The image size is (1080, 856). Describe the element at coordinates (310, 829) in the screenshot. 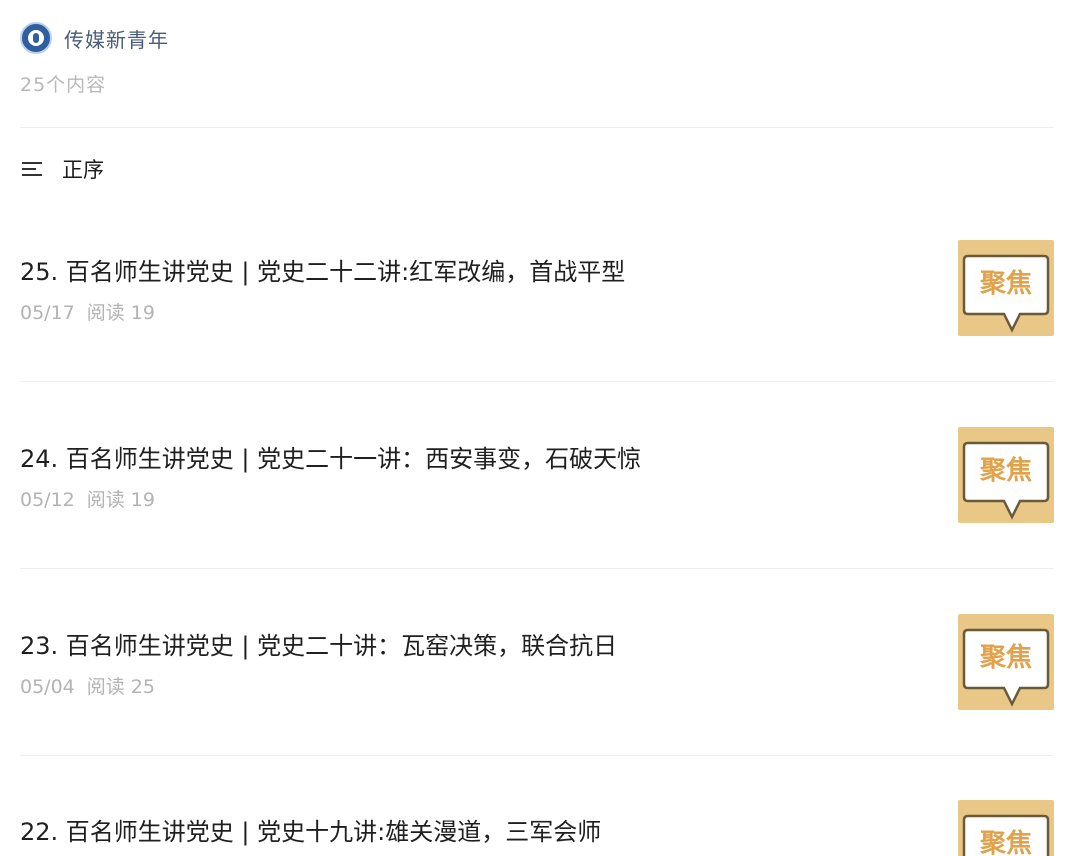

I see `article-title: 22. 百名师生讲党史 | 党史十九讲:雄关漫道，三军会师` at that location.